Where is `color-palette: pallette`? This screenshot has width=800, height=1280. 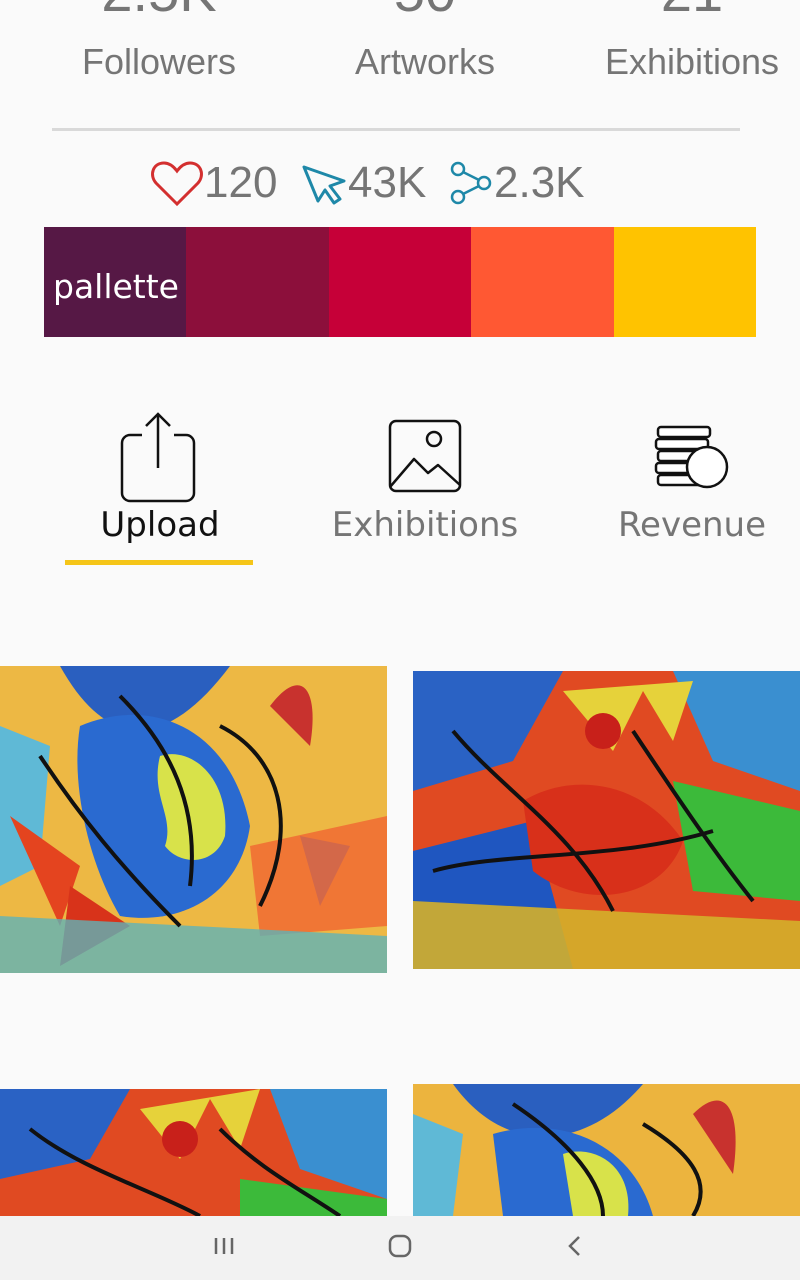
color-palette: pallette is located at coordinates (400, 282).